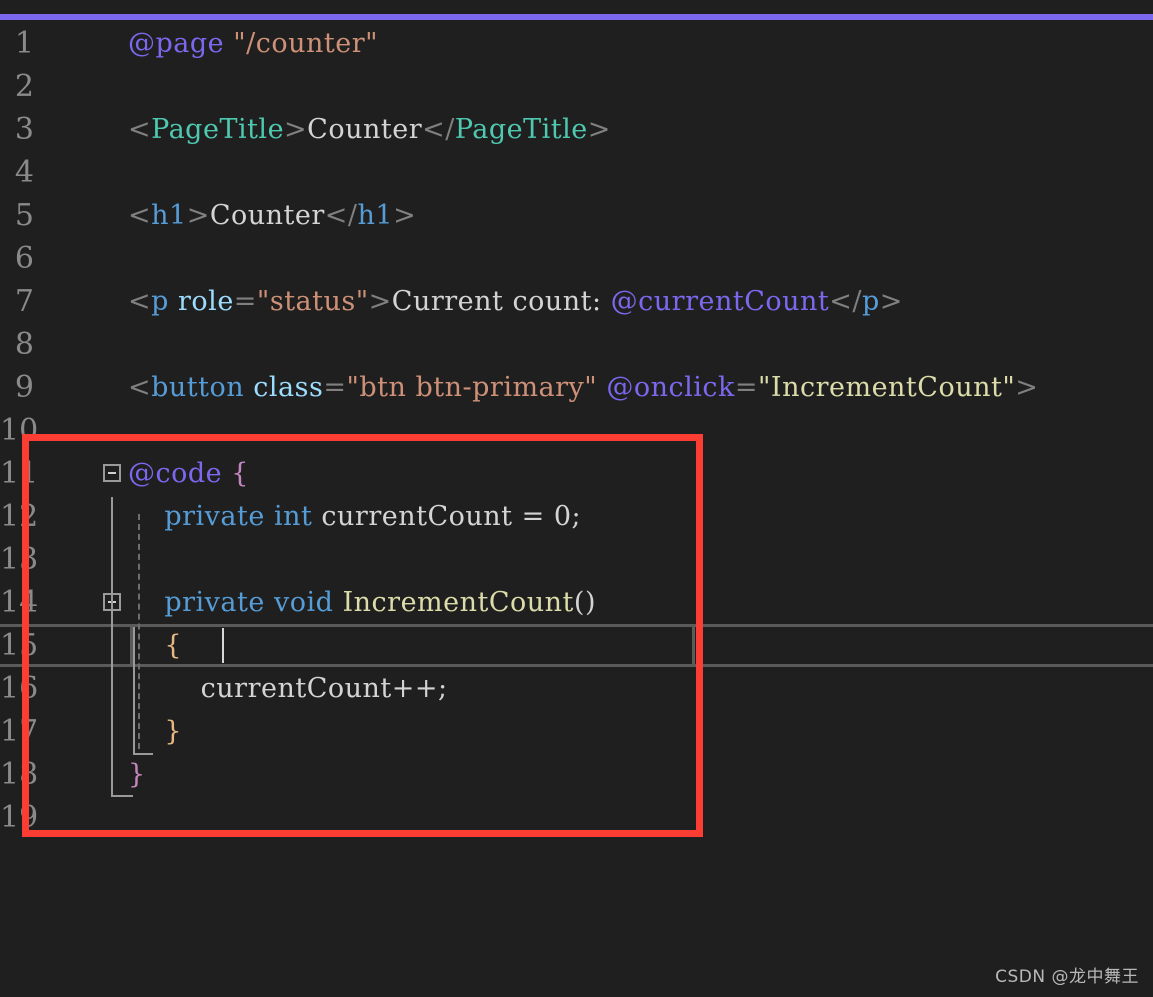 The width and height of the screenshot is (1153, 997). What do you see at coordinates (176, 43) in the screenshot?
I see `token-razor-directive: @page` at bounding box center [176, 43].